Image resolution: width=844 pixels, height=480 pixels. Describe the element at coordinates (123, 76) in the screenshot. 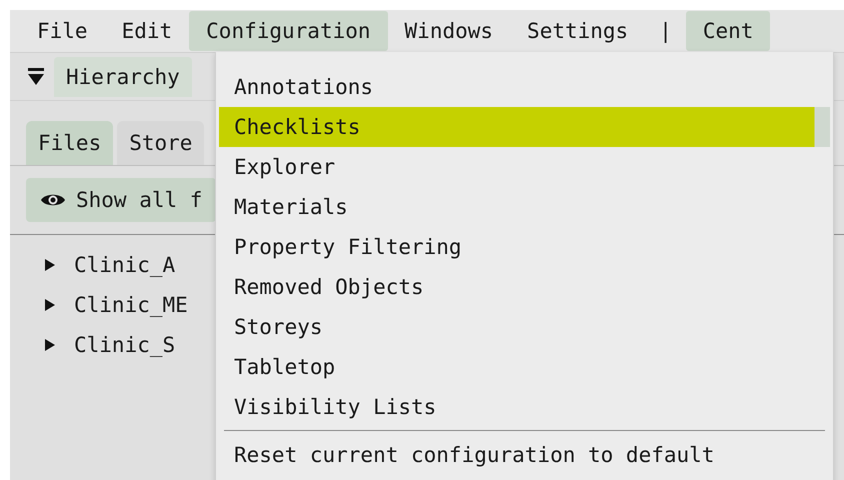

I see `panel-tab: Hierarchy` at that location.